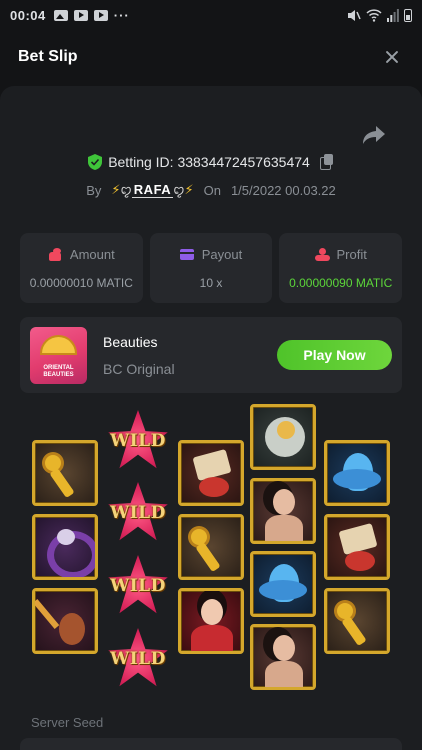  What do you see at coordinates (326, 162) in the screenshot?
I see `copy-icon` at bounding box center [326, 162].